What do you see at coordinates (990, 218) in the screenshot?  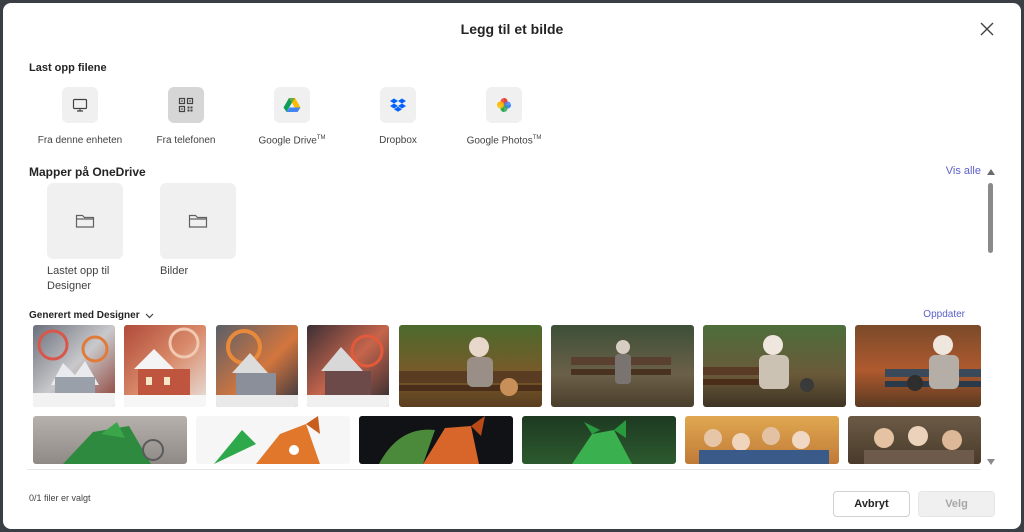 I see `scrollbar-thumb` at bounding box center [990, 218].